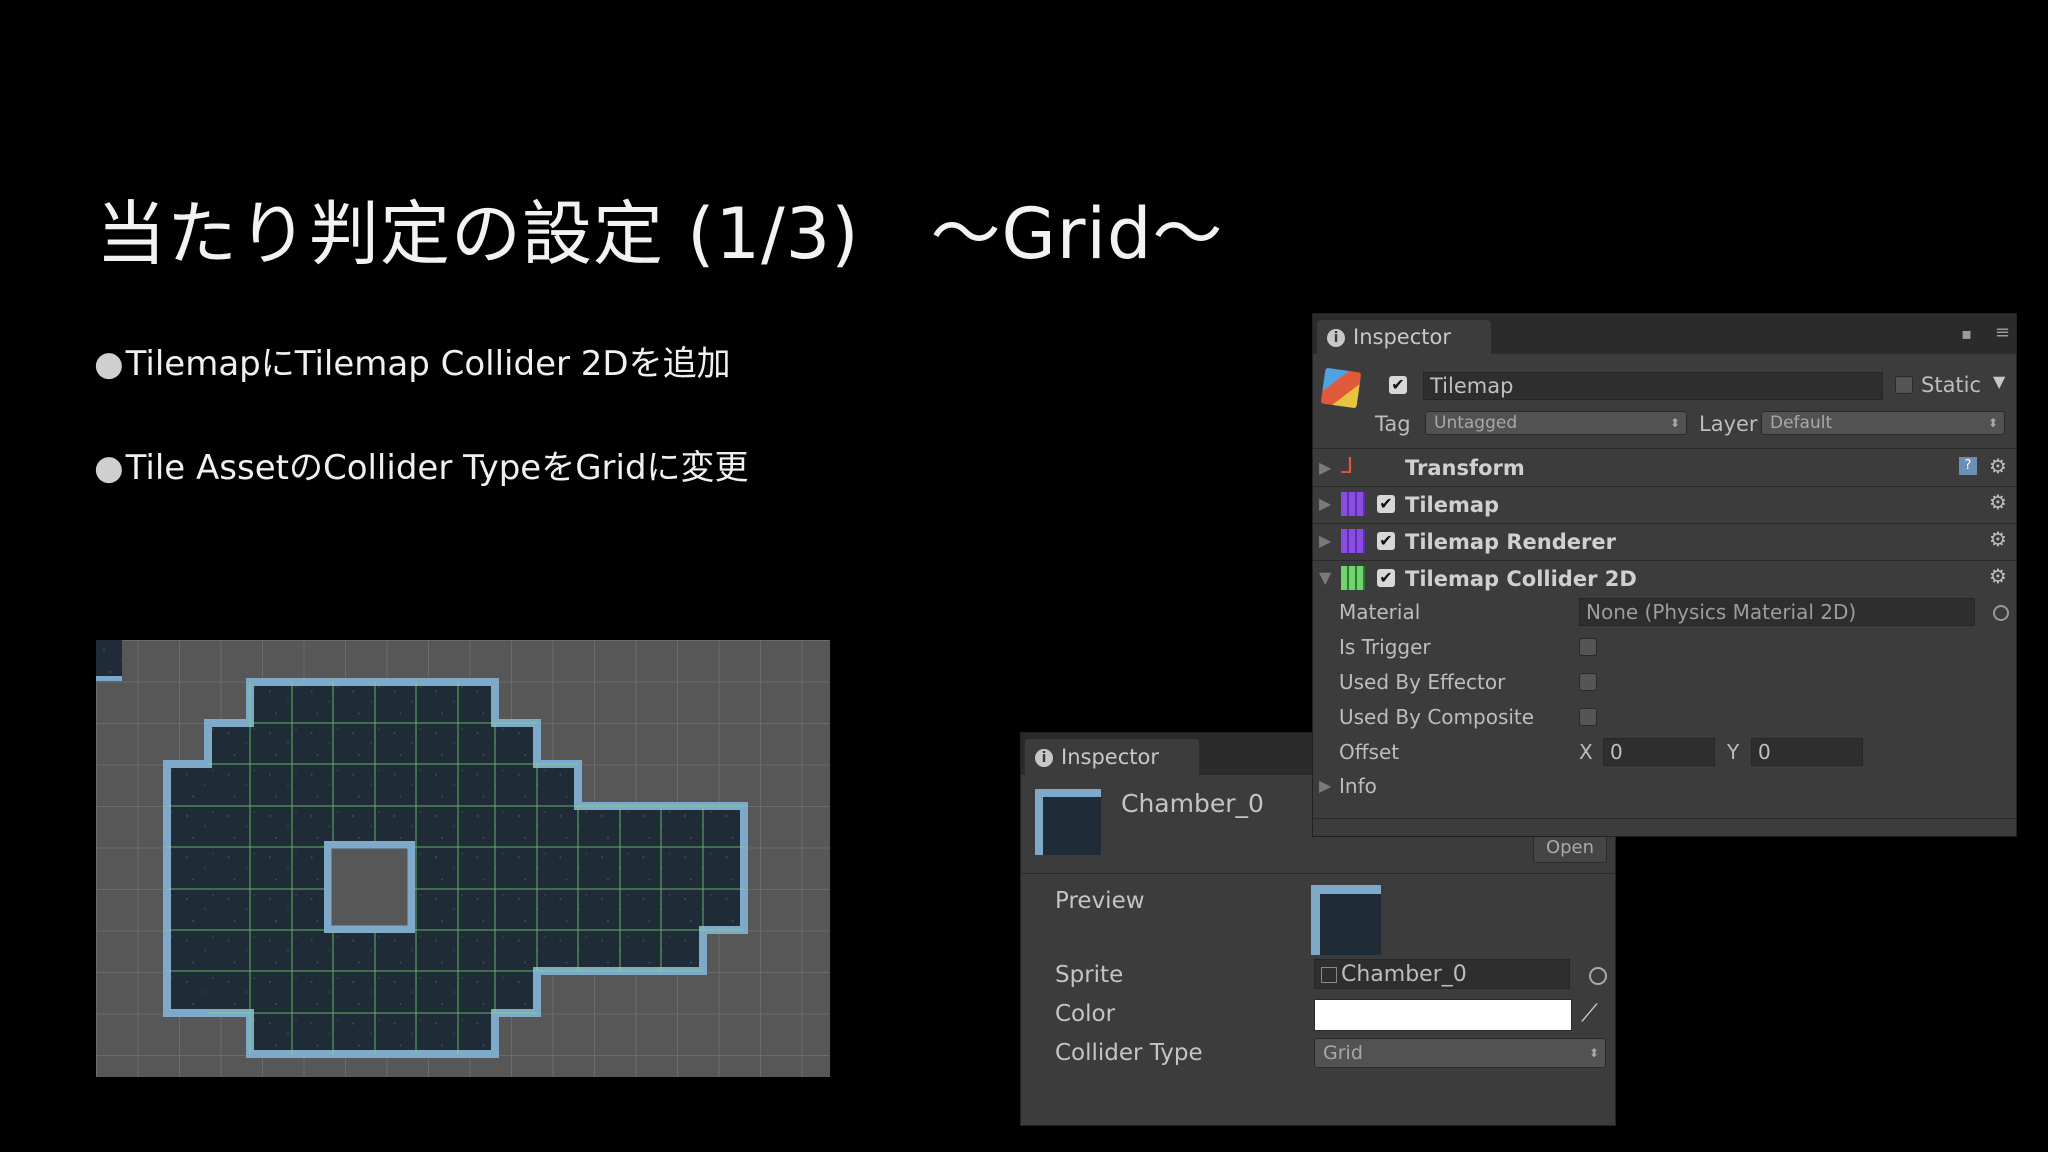 The width and height of the screenshot is (2048, 1152). I want to click on bullet-text-1: TilemapにTilemap Collider 2Dを追加, so click(428, 364).